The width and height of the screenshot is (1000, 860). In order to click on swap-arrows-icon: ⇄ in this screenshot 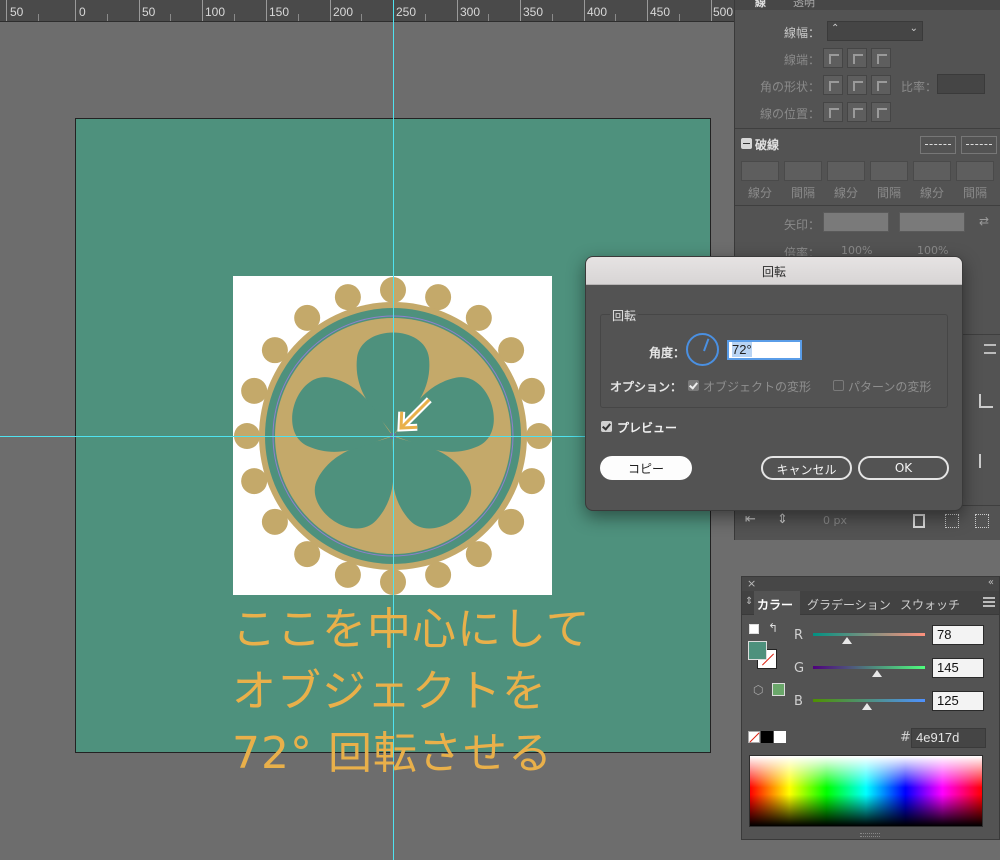, I will do `click(984, 221)`.